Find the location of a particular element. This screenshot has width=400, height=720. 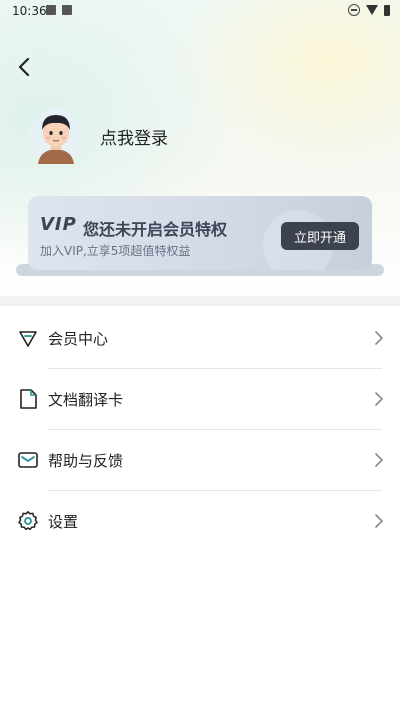

do-not-disturb-icon is located at coordinates (354, 10).